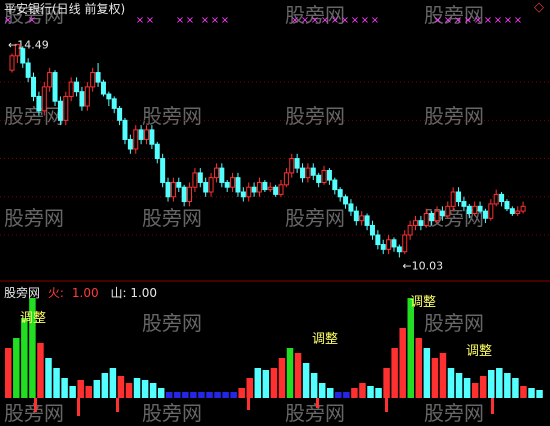  Describe the element at coordinates (539, 8) in the screenshot. I see `diamond-icon: ◇` at that location.